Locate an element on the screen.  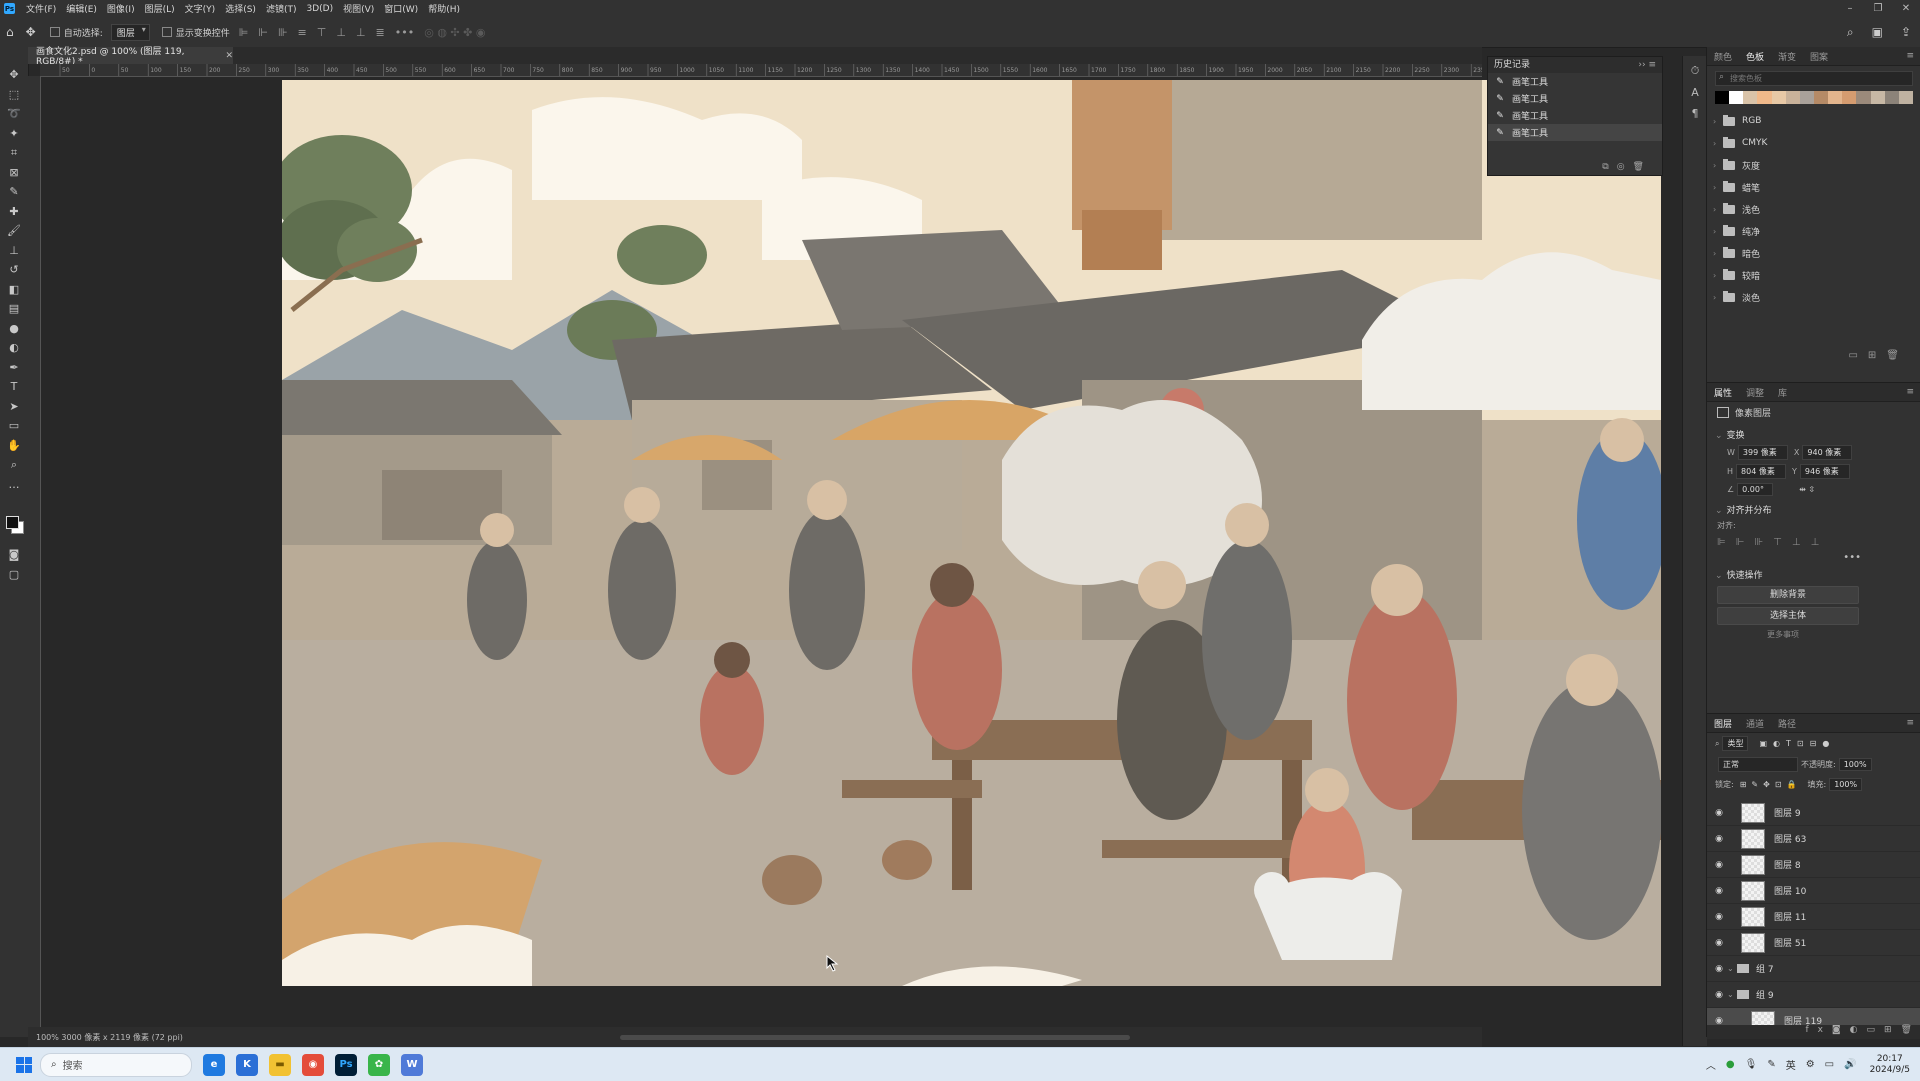
taskbar-search-input: ⌕ 搜索 is located at coordinates (116, 1064).